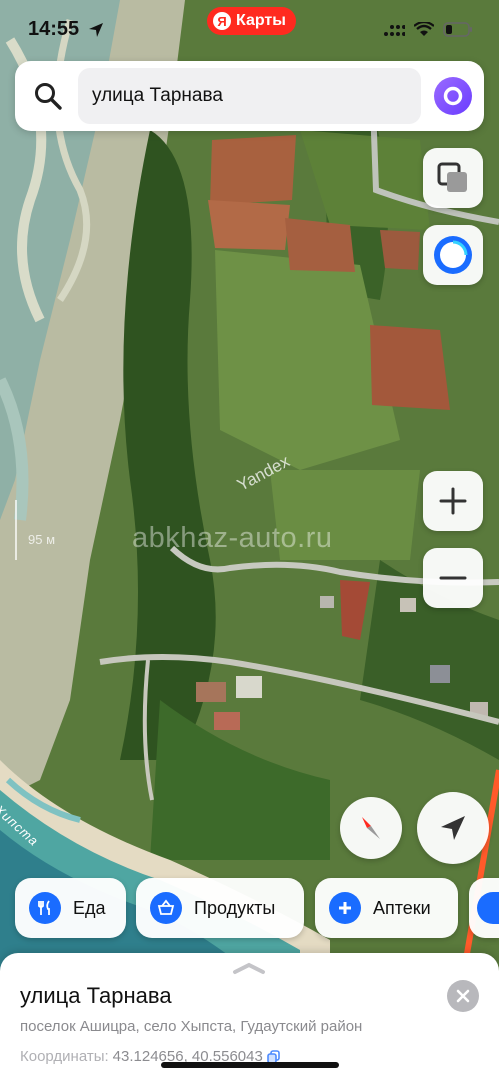 The image size is (499, 1080). I want to click on category-chip-more, so click(484, 908).